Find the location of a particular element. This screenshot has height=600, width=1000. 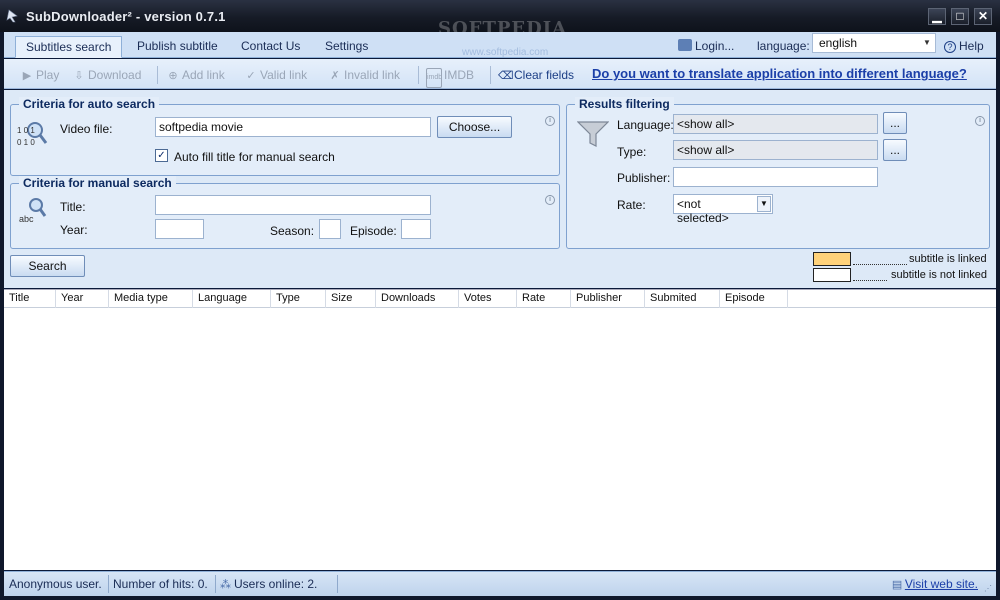

help-label: Help is located at coordinates (971, 46).